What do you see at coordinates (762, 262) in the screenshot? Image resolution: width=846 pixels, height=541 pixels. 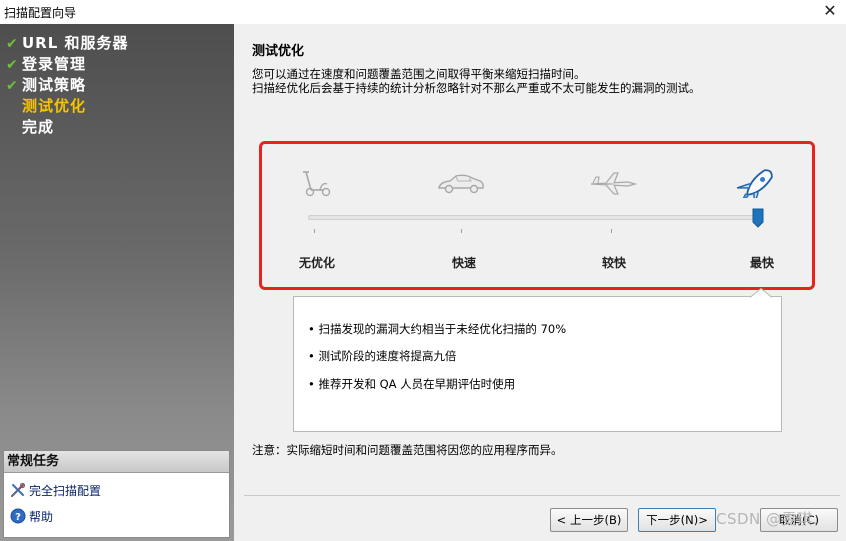 I see `level-fastest-label: 最快` at bounding box center [762, 262].